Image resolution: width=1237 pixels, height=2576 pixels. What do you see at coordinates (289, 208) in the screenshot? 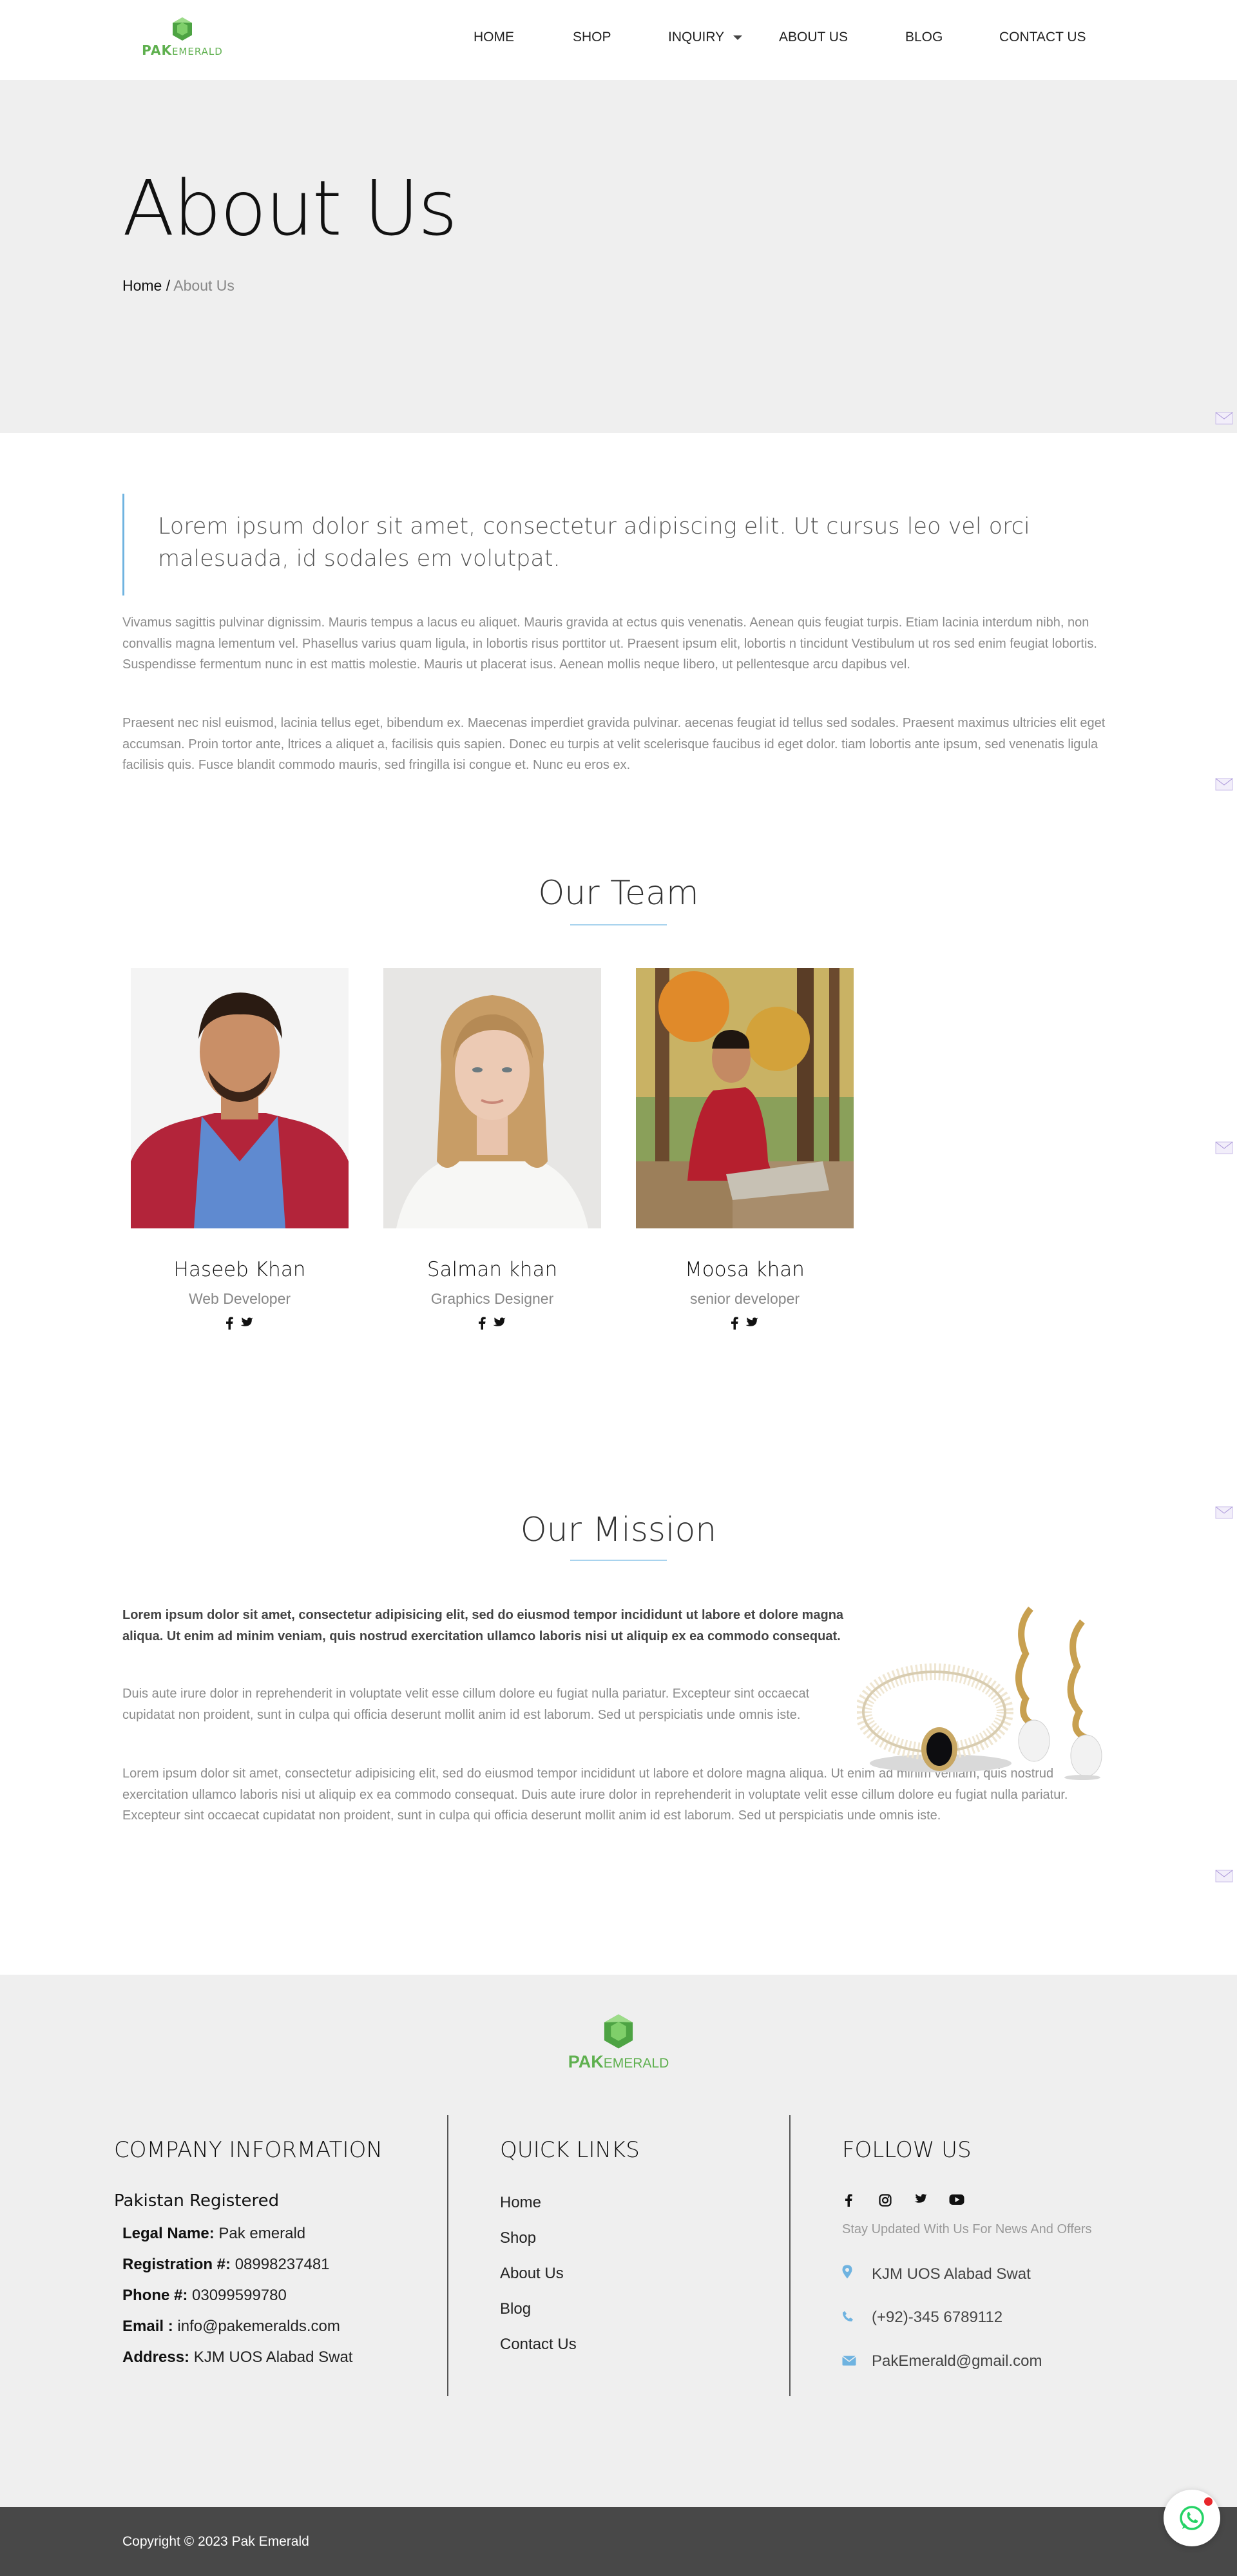
I see `page-title: About Us` at bounding box center [289, 208].